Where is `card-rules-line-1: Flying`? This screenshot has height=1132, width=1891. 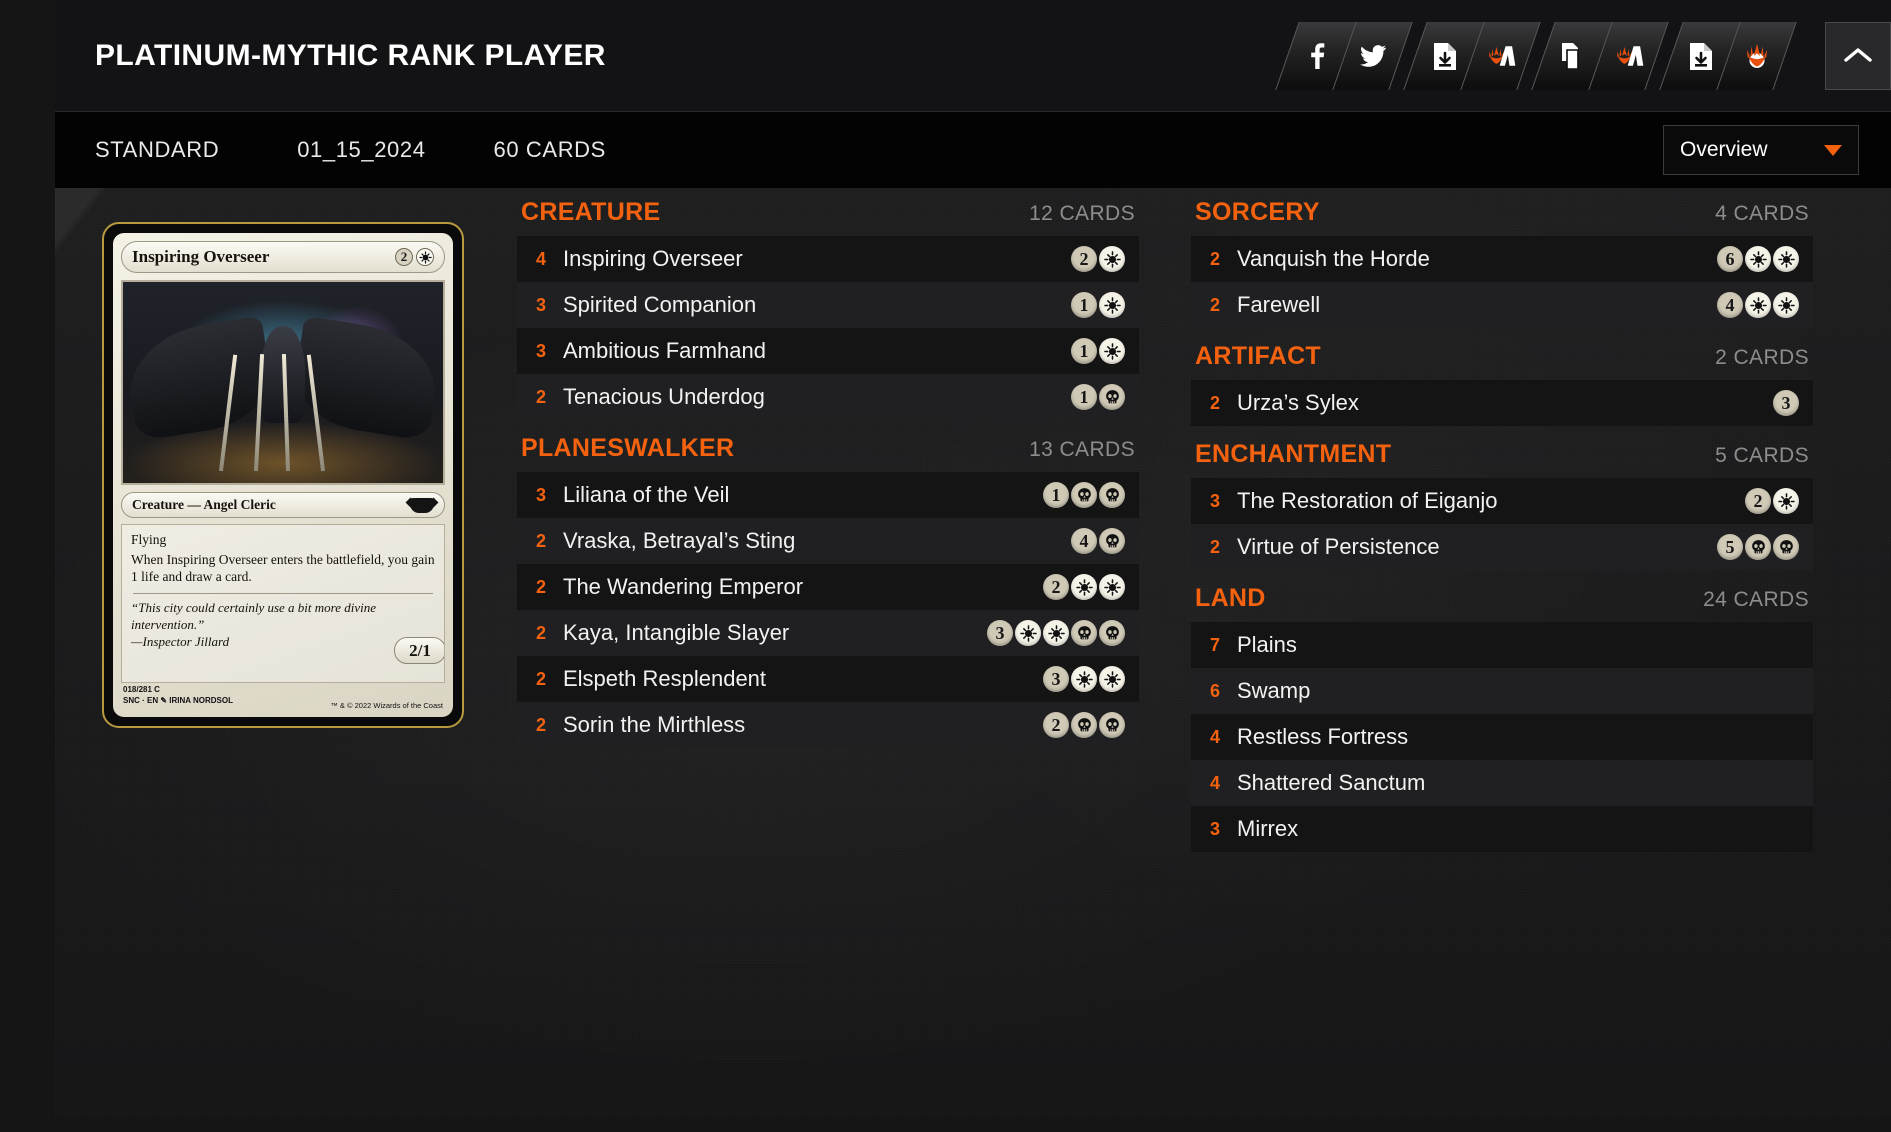 card-rules-line-1: Flying is located at coordinates (149, 539).